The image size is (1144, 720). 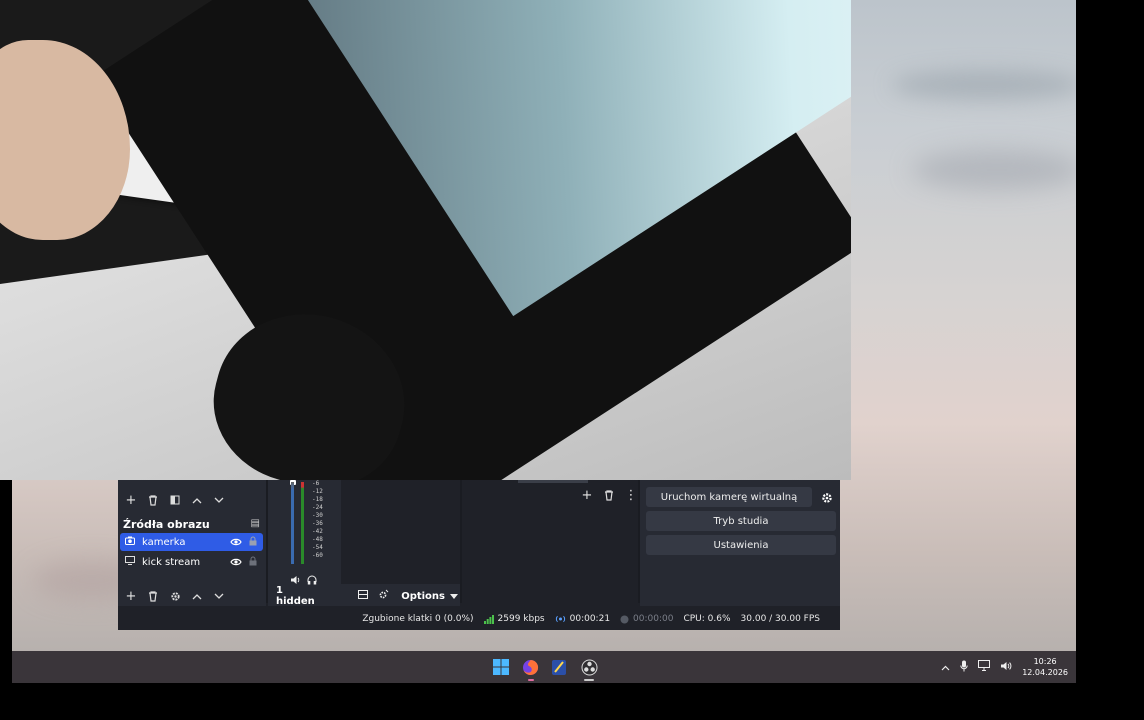 What do you see at coordinates (317, 555) in the screenshot?
I see `meter-tick: -60` at bounding box center [317, 555].